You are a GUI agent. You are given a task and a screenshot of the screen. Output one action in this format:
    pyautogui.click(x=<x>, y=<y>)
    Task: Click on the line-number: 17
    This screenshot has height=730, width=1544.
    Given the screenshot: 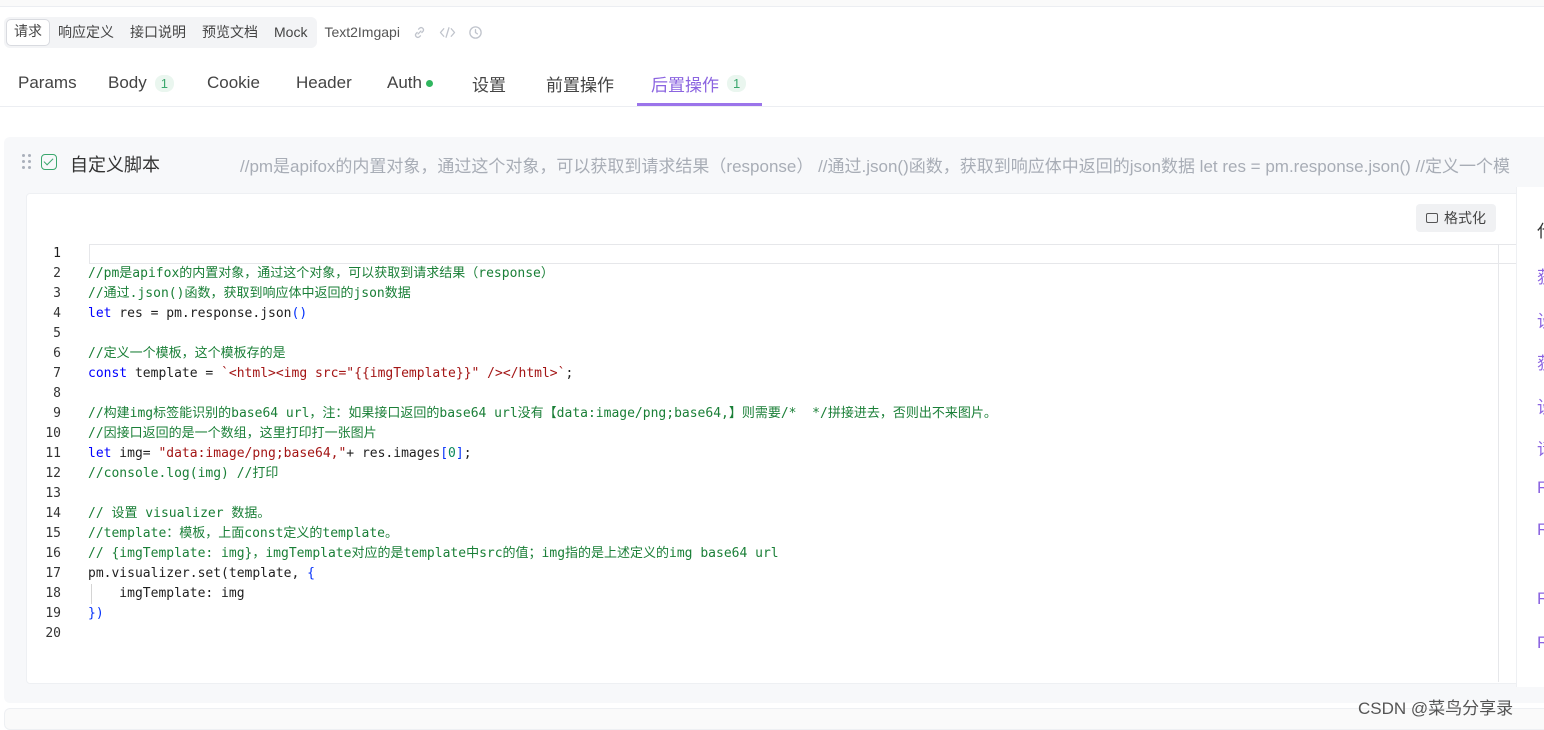 What is the action you would take?
    pyautogui.click(x=53, y=573)
    